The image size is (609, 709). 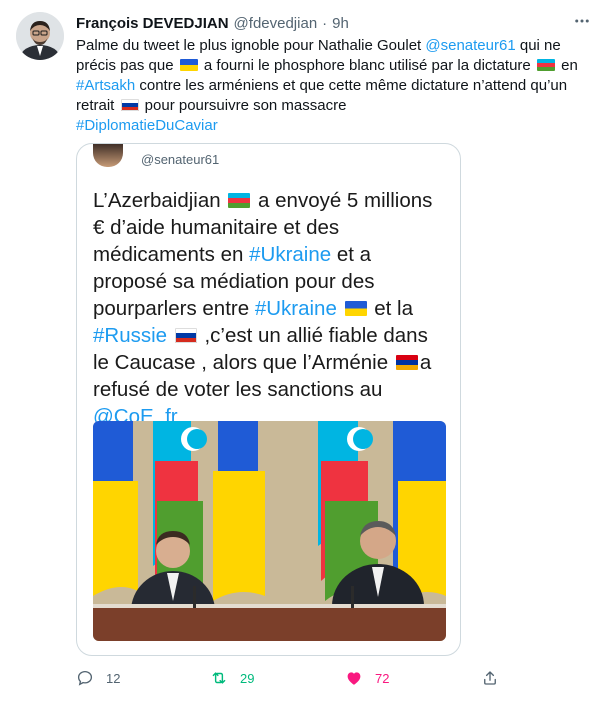 I want to click on tweet-actions: 12 29 72, so click(x=333, y=678).